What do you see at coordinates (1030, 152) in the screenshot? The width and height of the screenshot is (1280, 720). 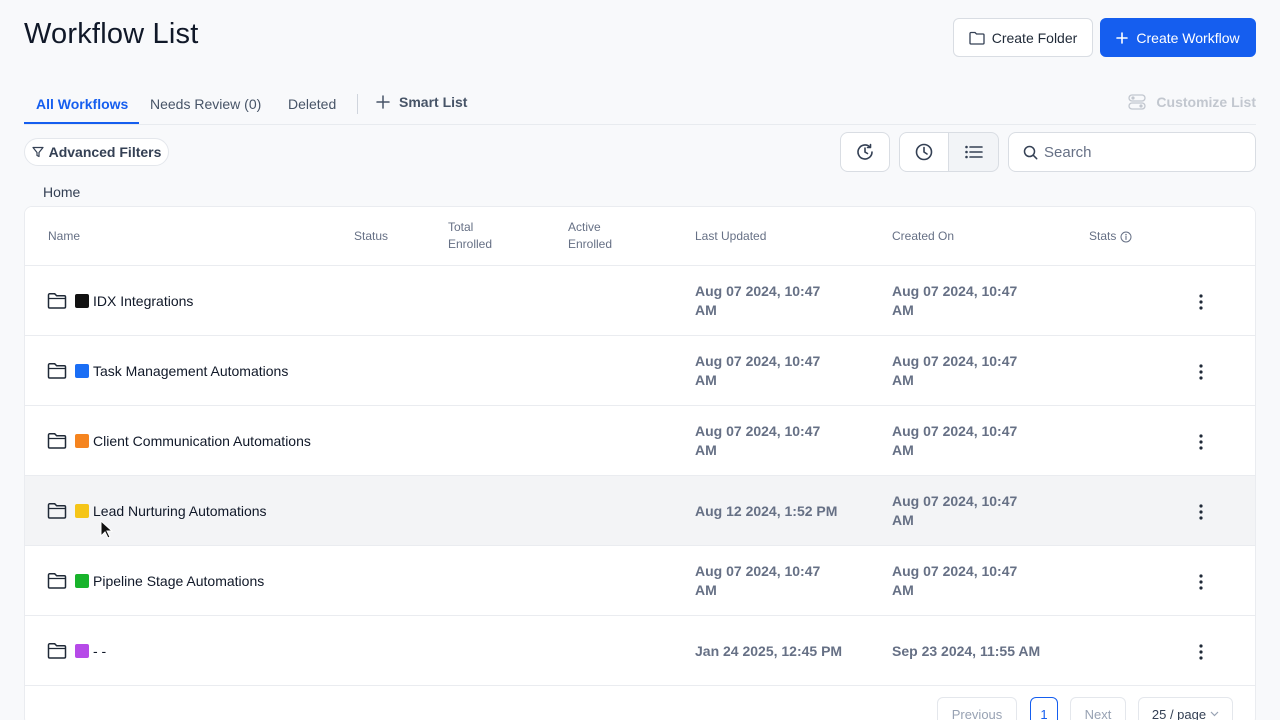 I see `search-icon` at bounding box center [1030, 152].